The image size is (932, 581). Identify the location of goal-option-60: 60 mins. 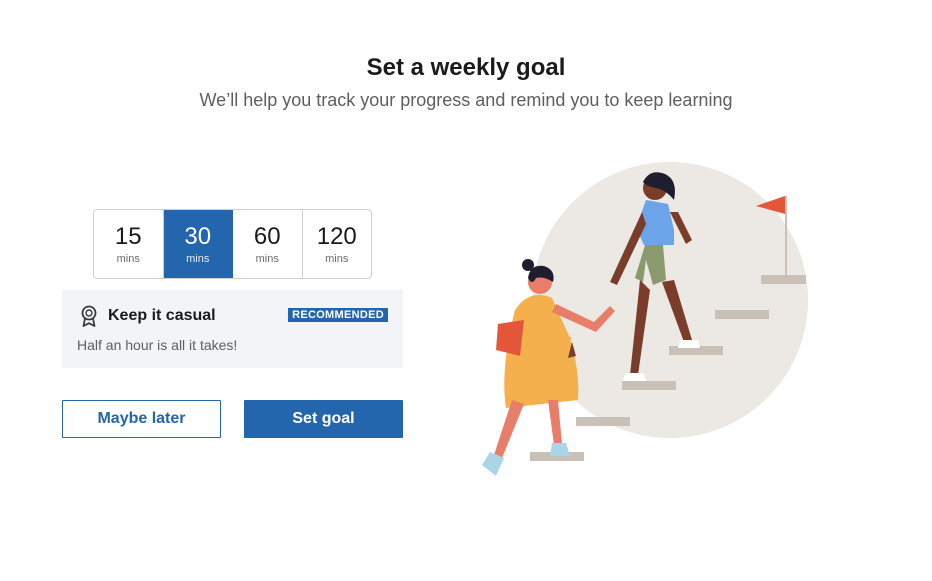
(268, 244).